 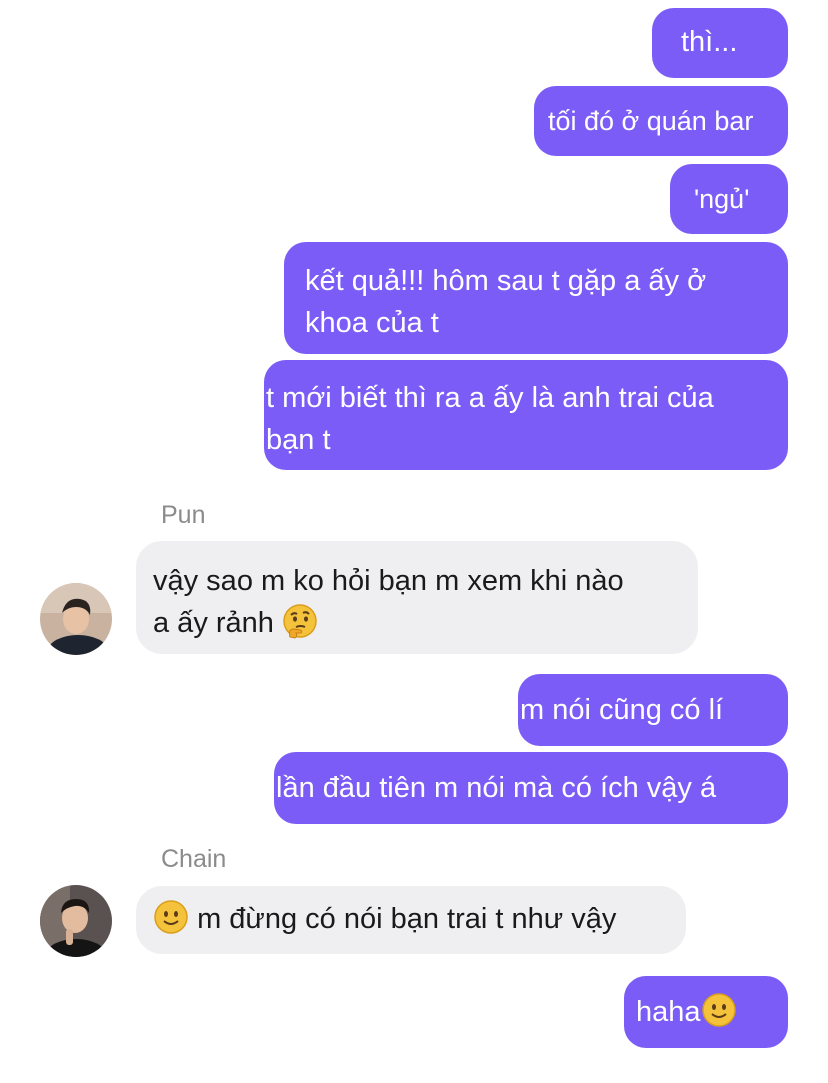 I want to click on message-text: m nói cũng có lí, so click(x=622, y=710).